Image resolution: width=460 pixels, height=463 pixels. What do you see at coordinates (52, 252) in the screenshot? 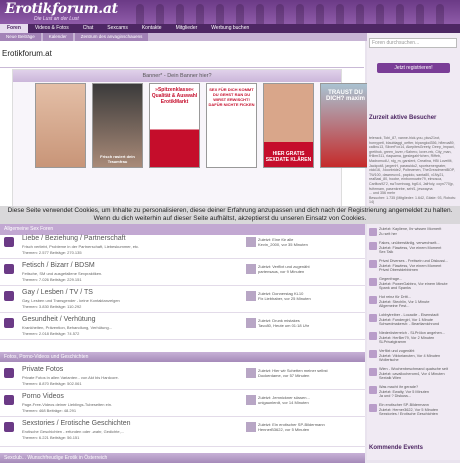
I see `forum-stats: Themen: 2.577 Beiträge: 270.135` at bounding box center [52, 252].